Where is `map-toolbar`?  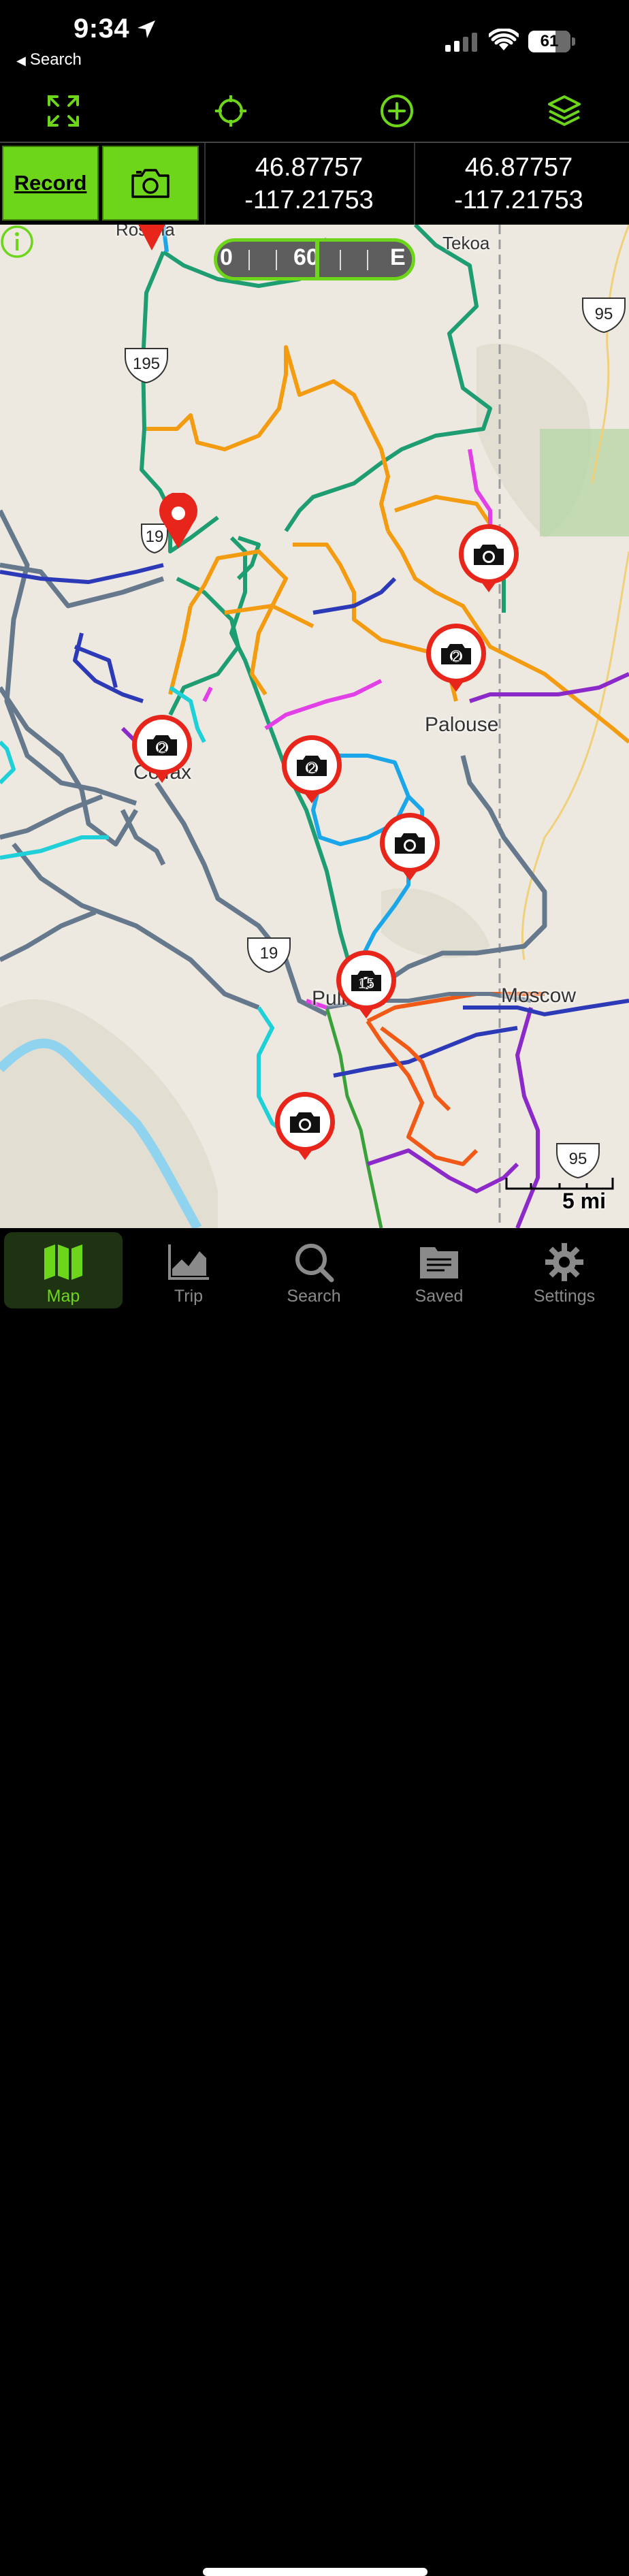 map-toolbar is located at coordinates (314, 109).